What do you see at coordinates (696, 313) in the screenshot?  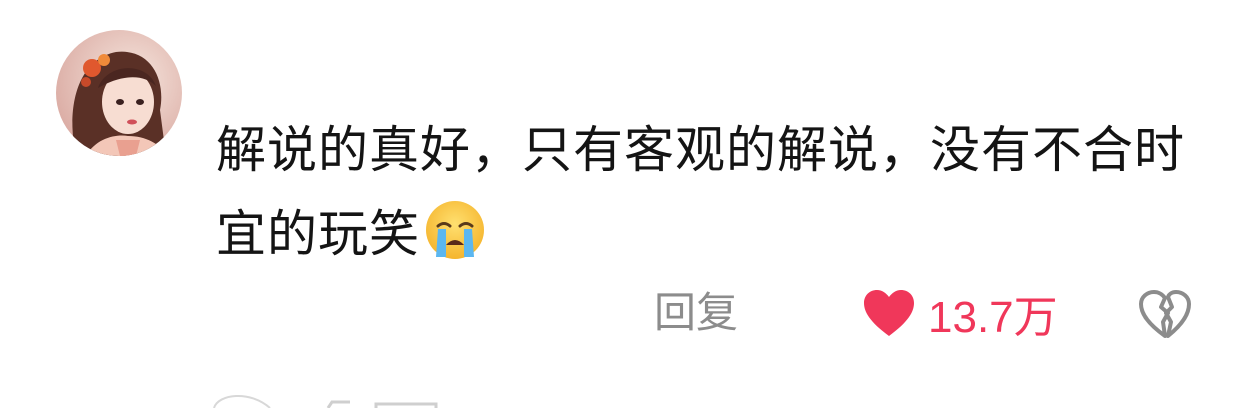 I see `reply-button: 回复` at bounding box center [696, 313].